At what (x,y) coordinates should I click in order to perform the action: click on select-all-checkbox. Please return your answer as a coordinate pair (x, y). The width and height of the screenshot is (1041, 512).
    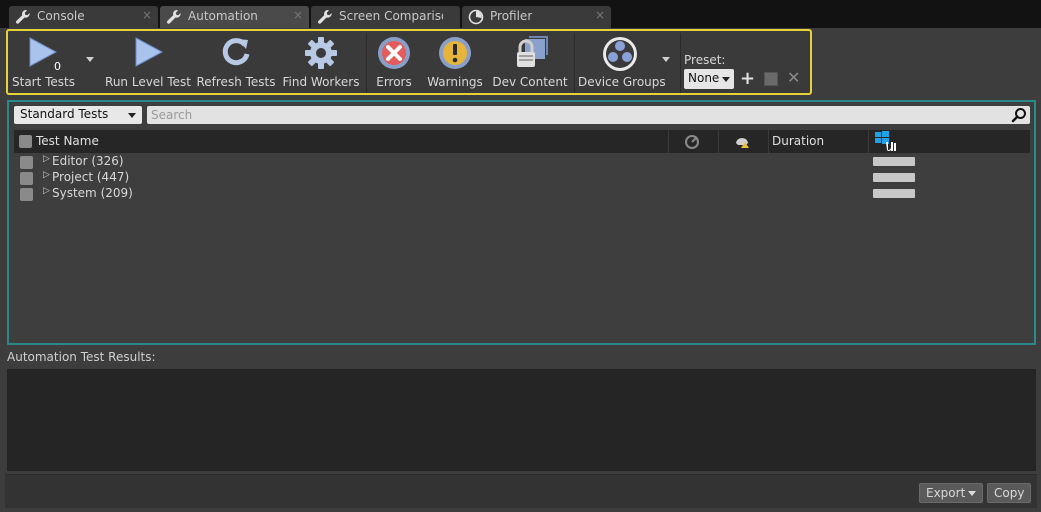
    Looking at the image, I should click on (25, 141).